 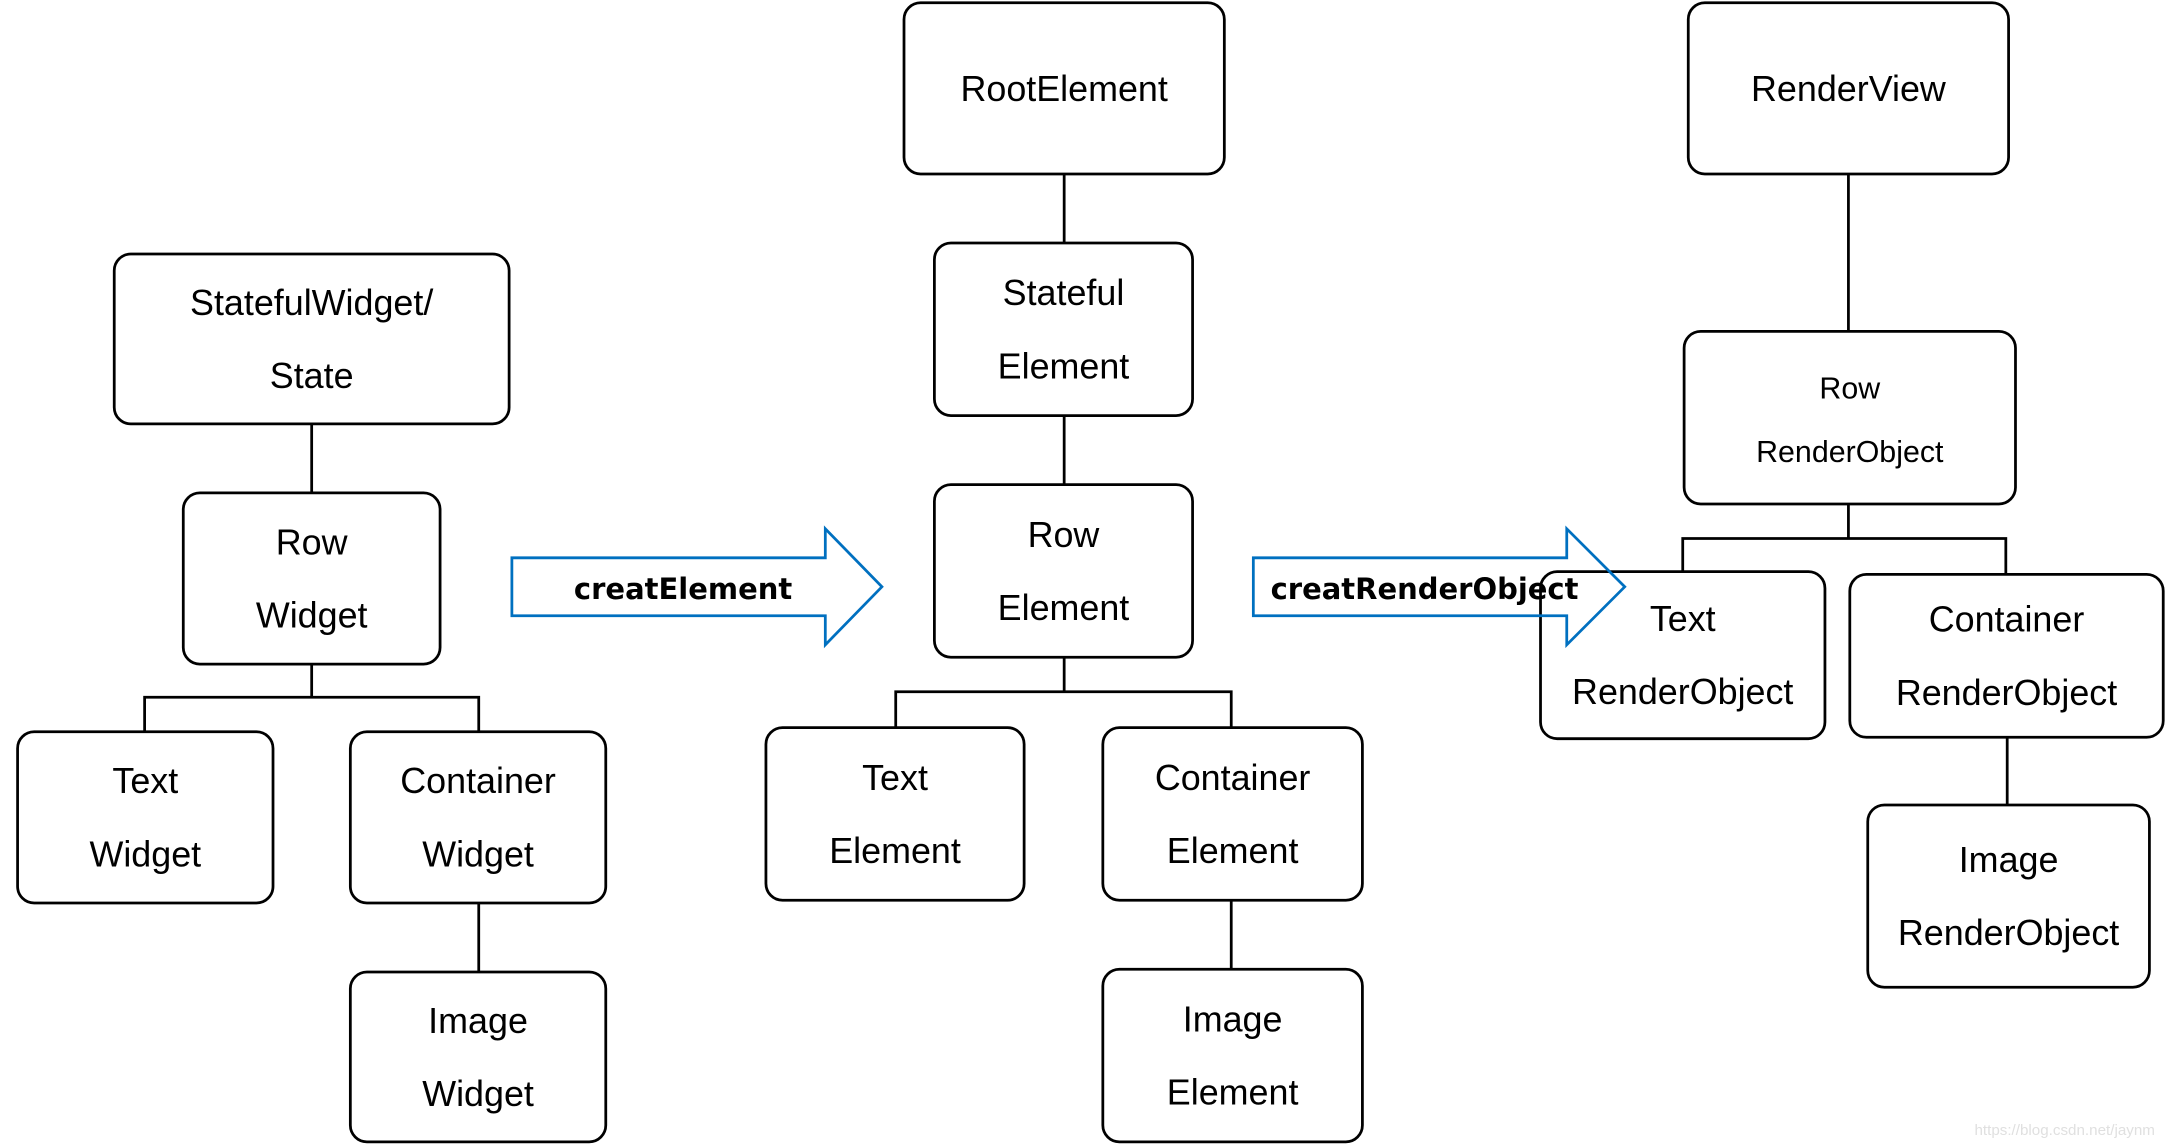 I want to click on node-image-widget: Image Widget, so click(x=478, y=1057).